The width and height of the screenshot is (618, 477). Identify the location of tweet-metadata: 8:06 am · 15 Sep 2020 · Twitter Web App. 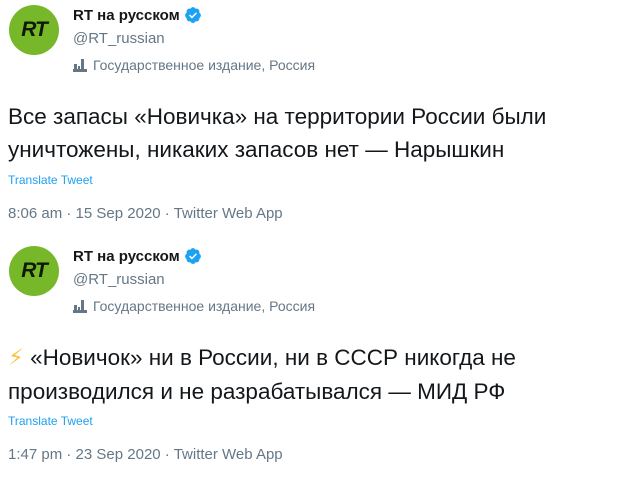
(145, 213).